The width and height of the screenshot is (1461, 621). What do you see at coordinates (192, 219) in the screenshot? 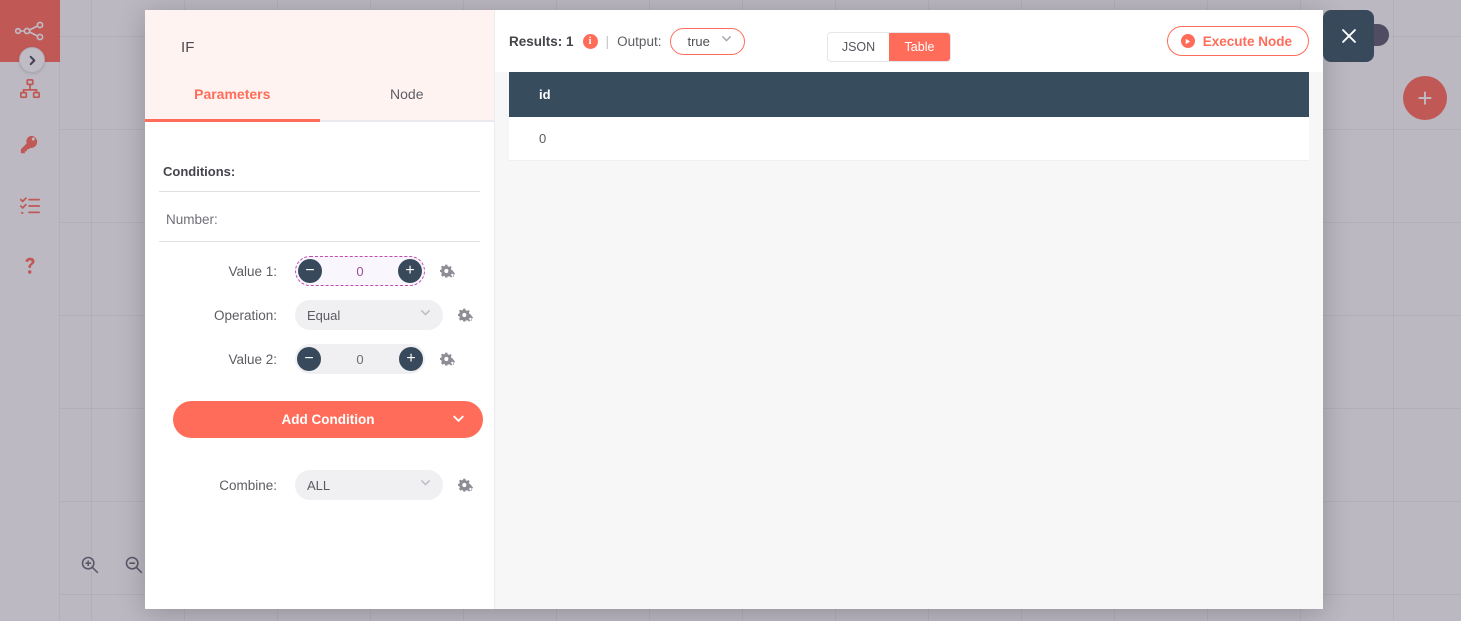
I see `condition-group-label: Number:` at bounding box center [192, 219].